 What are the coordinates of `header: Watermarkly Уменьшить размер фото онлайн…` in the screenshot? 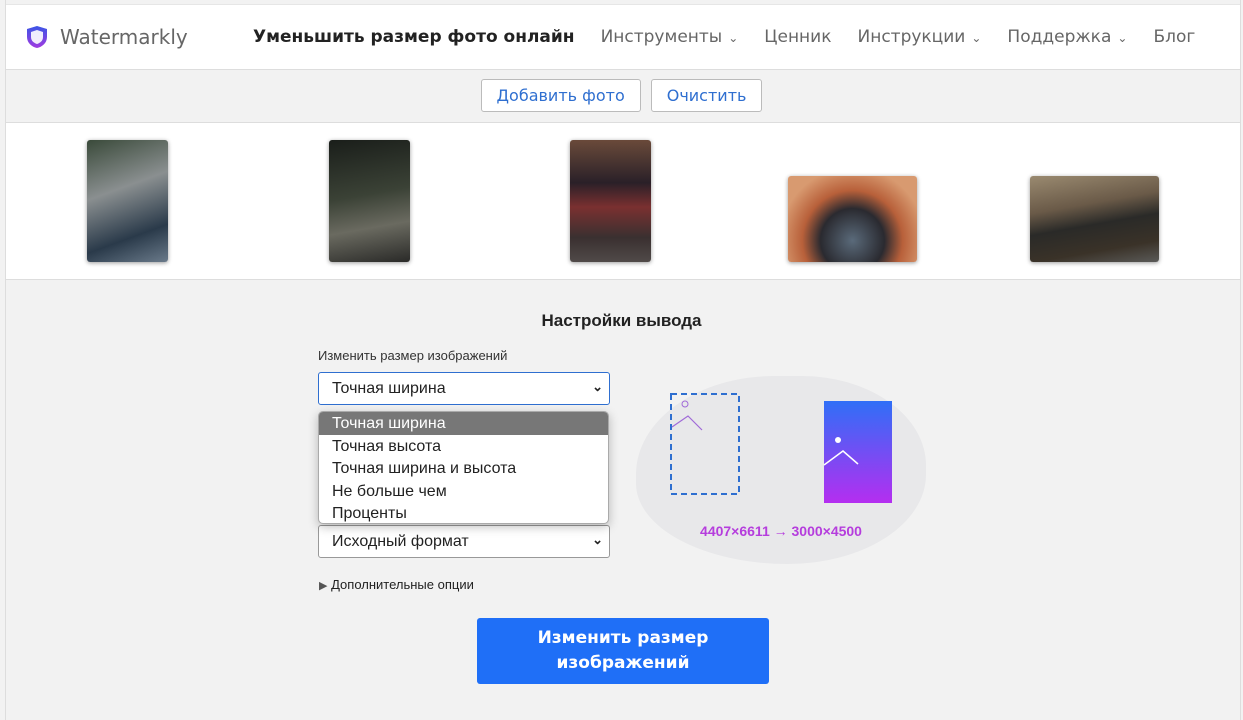 It's located at (623, 37).